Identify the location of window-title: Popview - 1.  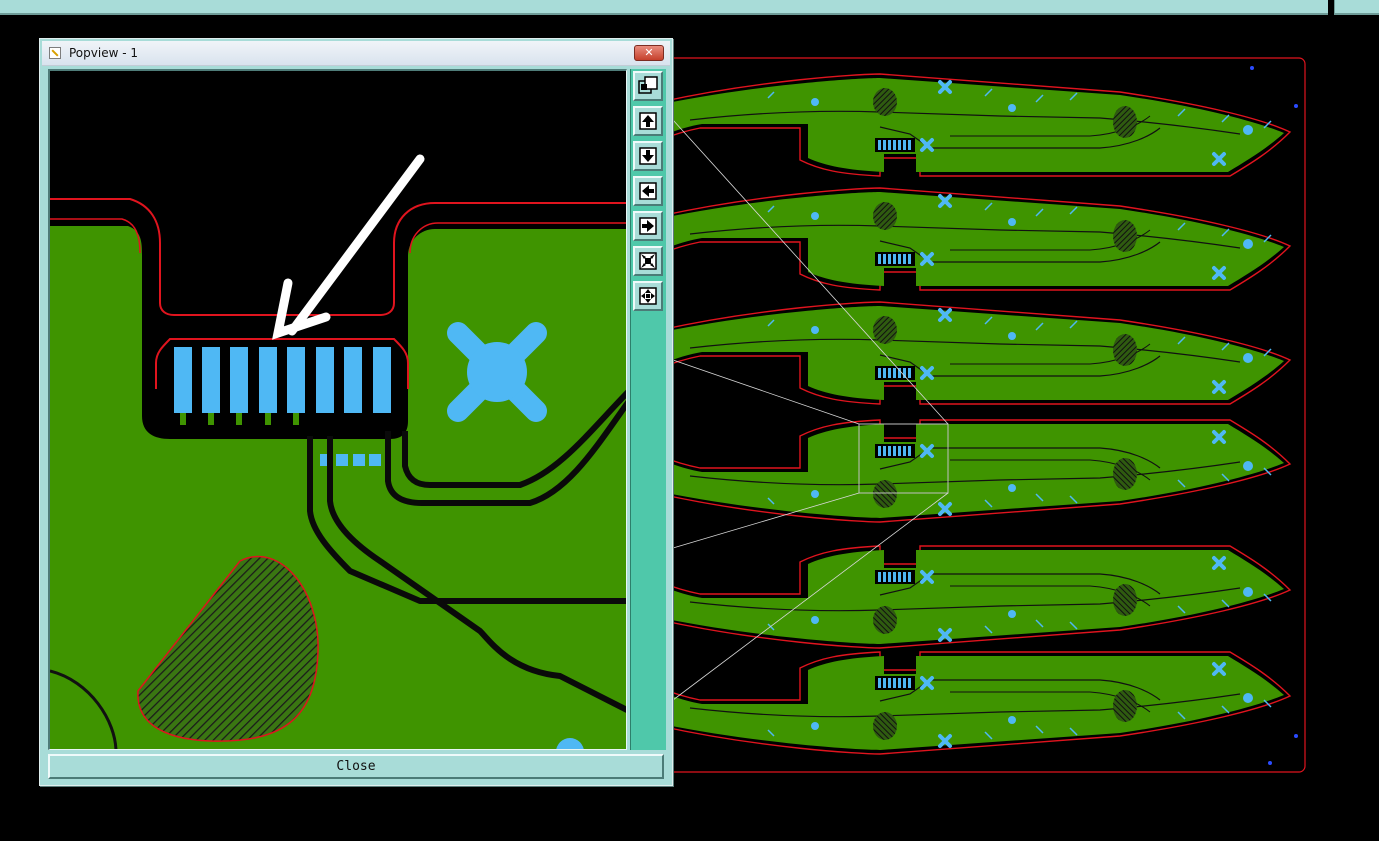
(103, 53).